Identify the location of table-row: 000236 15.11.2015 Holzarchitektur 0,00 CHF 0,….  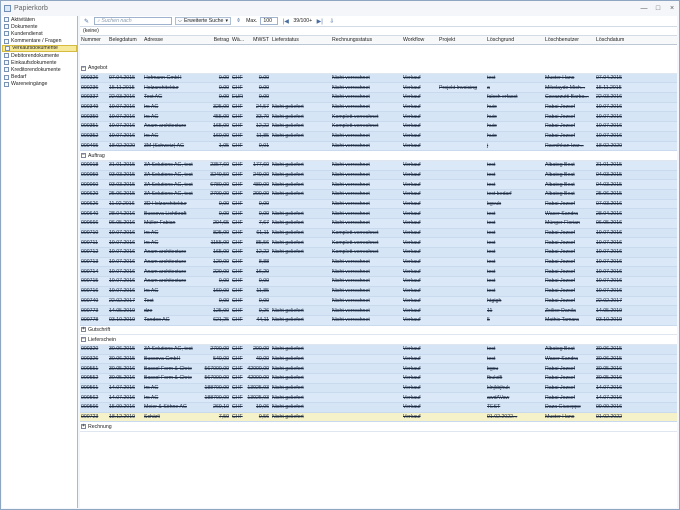
(378, 88).